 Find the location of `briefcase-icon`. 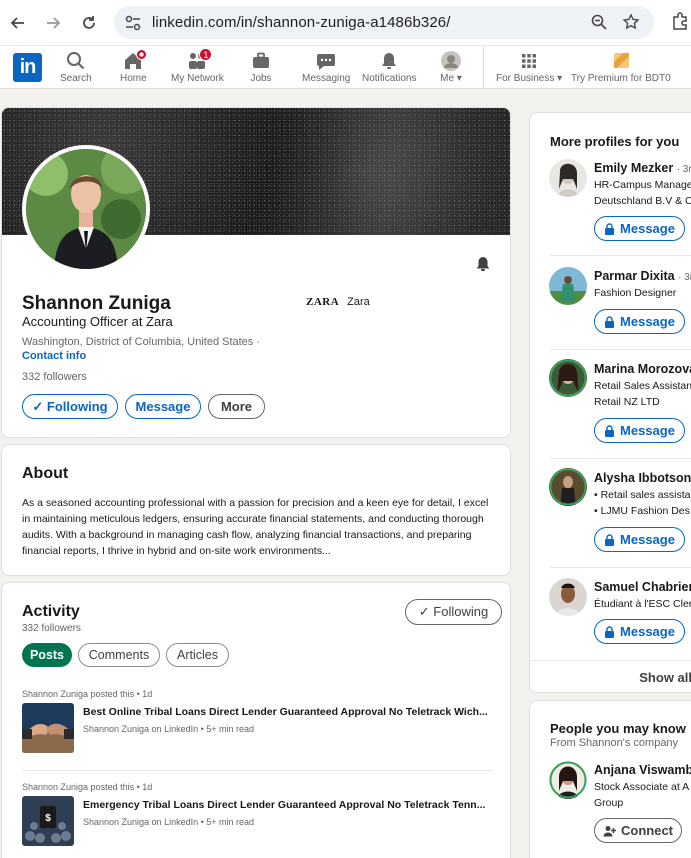

briefcase-icon is located at coordinates (261, 61).